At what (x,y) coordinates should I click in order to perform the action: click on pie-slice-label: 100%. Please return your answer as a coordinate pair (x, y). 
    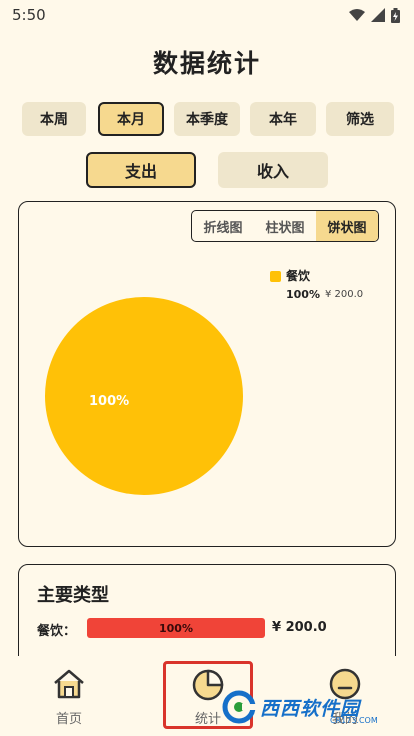
    Looking at the image, I should click on (109, 401).